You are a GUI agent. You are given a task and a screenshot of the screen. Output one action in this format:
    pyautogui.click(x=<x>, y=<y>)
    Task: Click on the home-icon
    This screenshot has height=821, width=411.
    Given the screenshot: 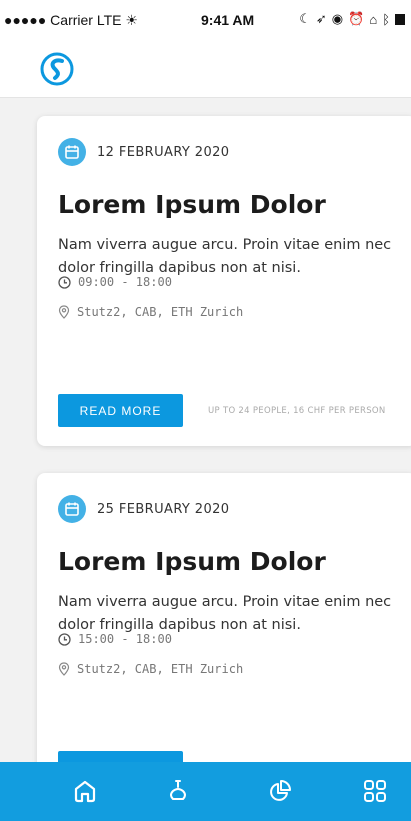 What is the action you would take?
    pyautogui.click(x=85, y=791)
    